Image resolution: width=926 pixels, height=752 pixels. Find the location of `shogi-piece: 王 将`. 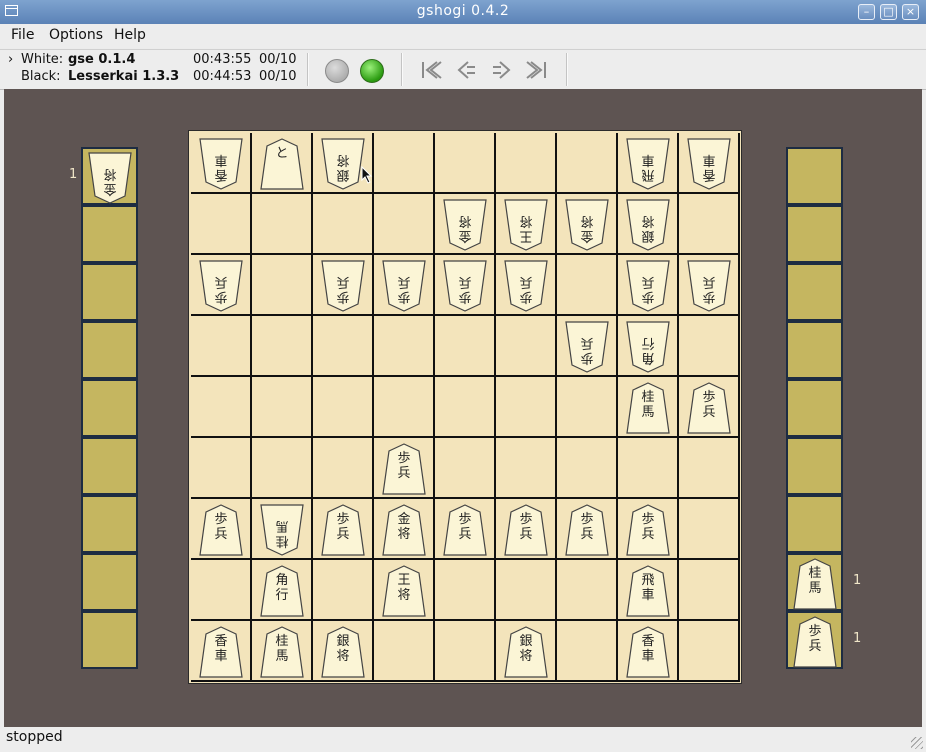

shogi-piece: 王 将 is located at coordinates (404, 591).